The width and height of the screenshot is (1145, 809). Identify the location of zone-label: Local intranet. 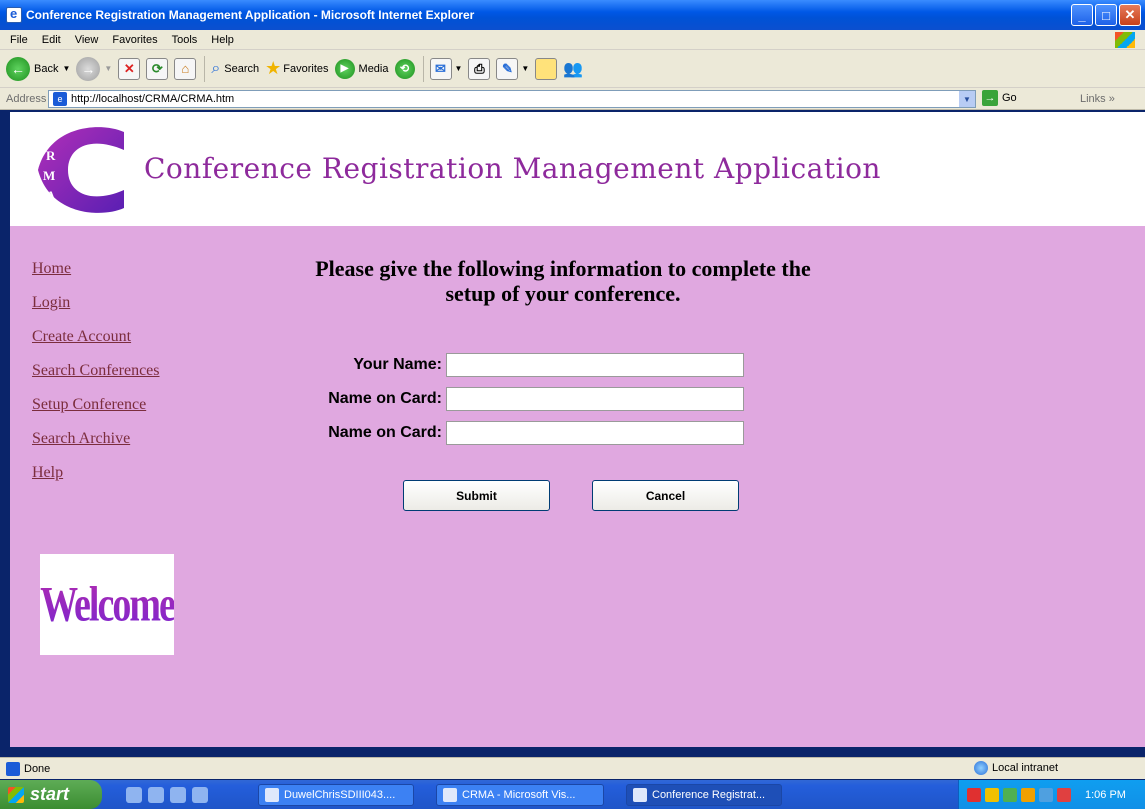
(1025, 768).